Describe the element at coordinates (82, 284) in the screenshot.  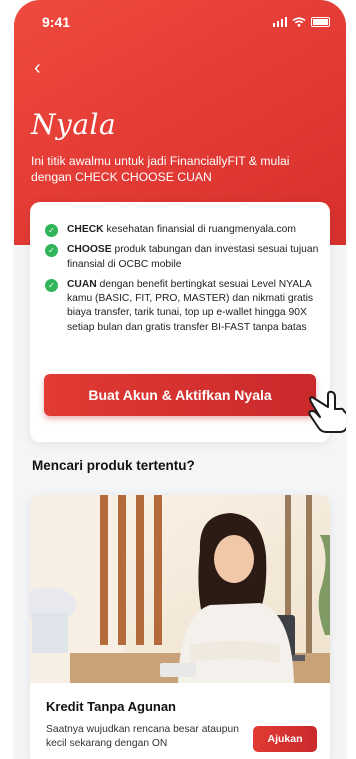
I see `benefit-keyword: CUAN` at that location.